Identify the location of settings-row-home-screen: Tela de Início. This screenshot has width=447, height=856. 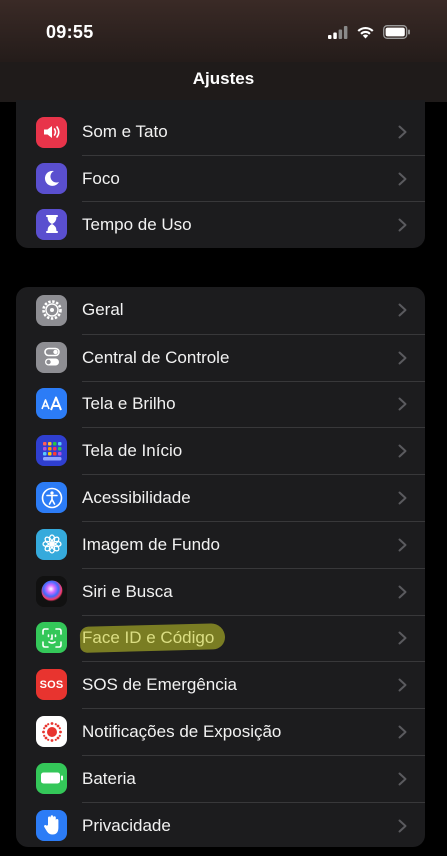
(220, 450).